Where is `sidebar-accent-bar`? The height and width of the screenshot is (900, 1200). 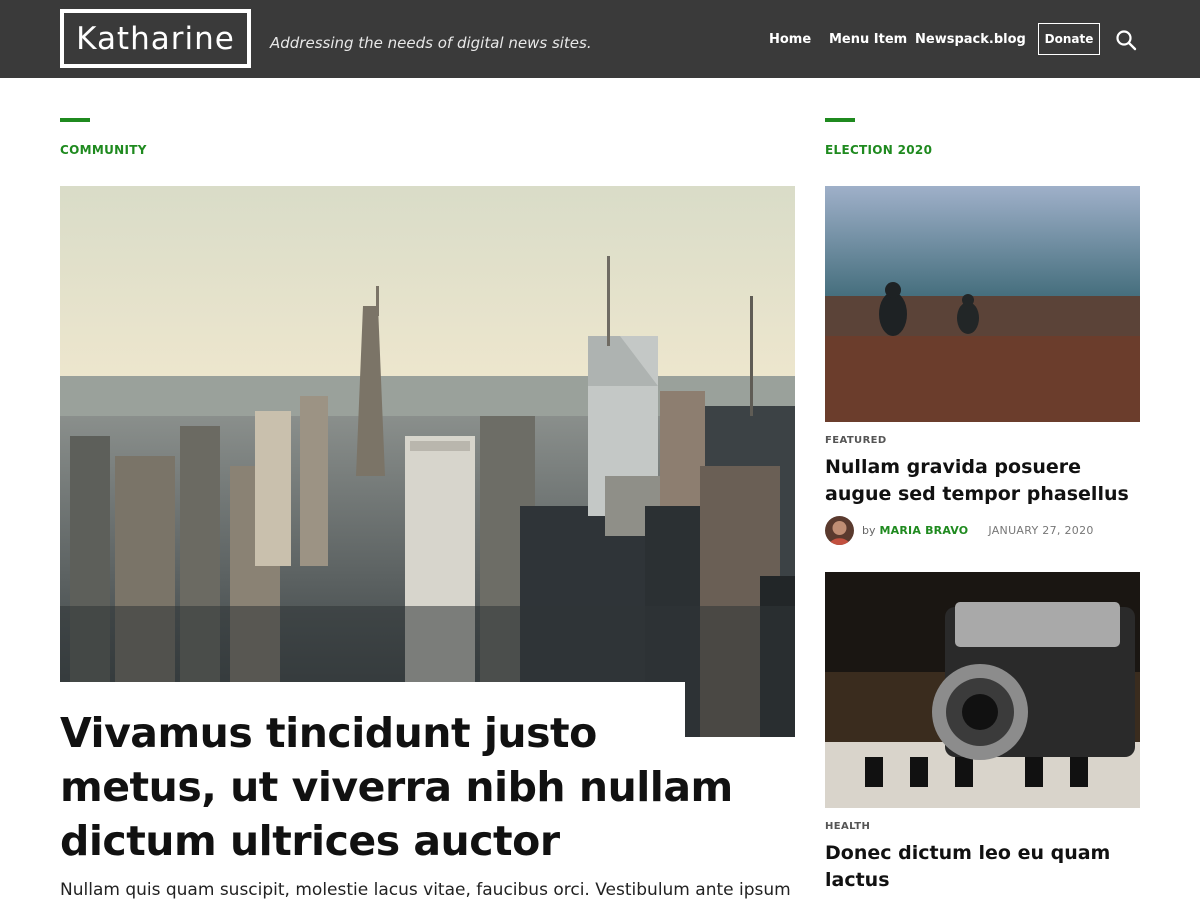 sidebar-accent-bar is located at coordinates (840, 120).